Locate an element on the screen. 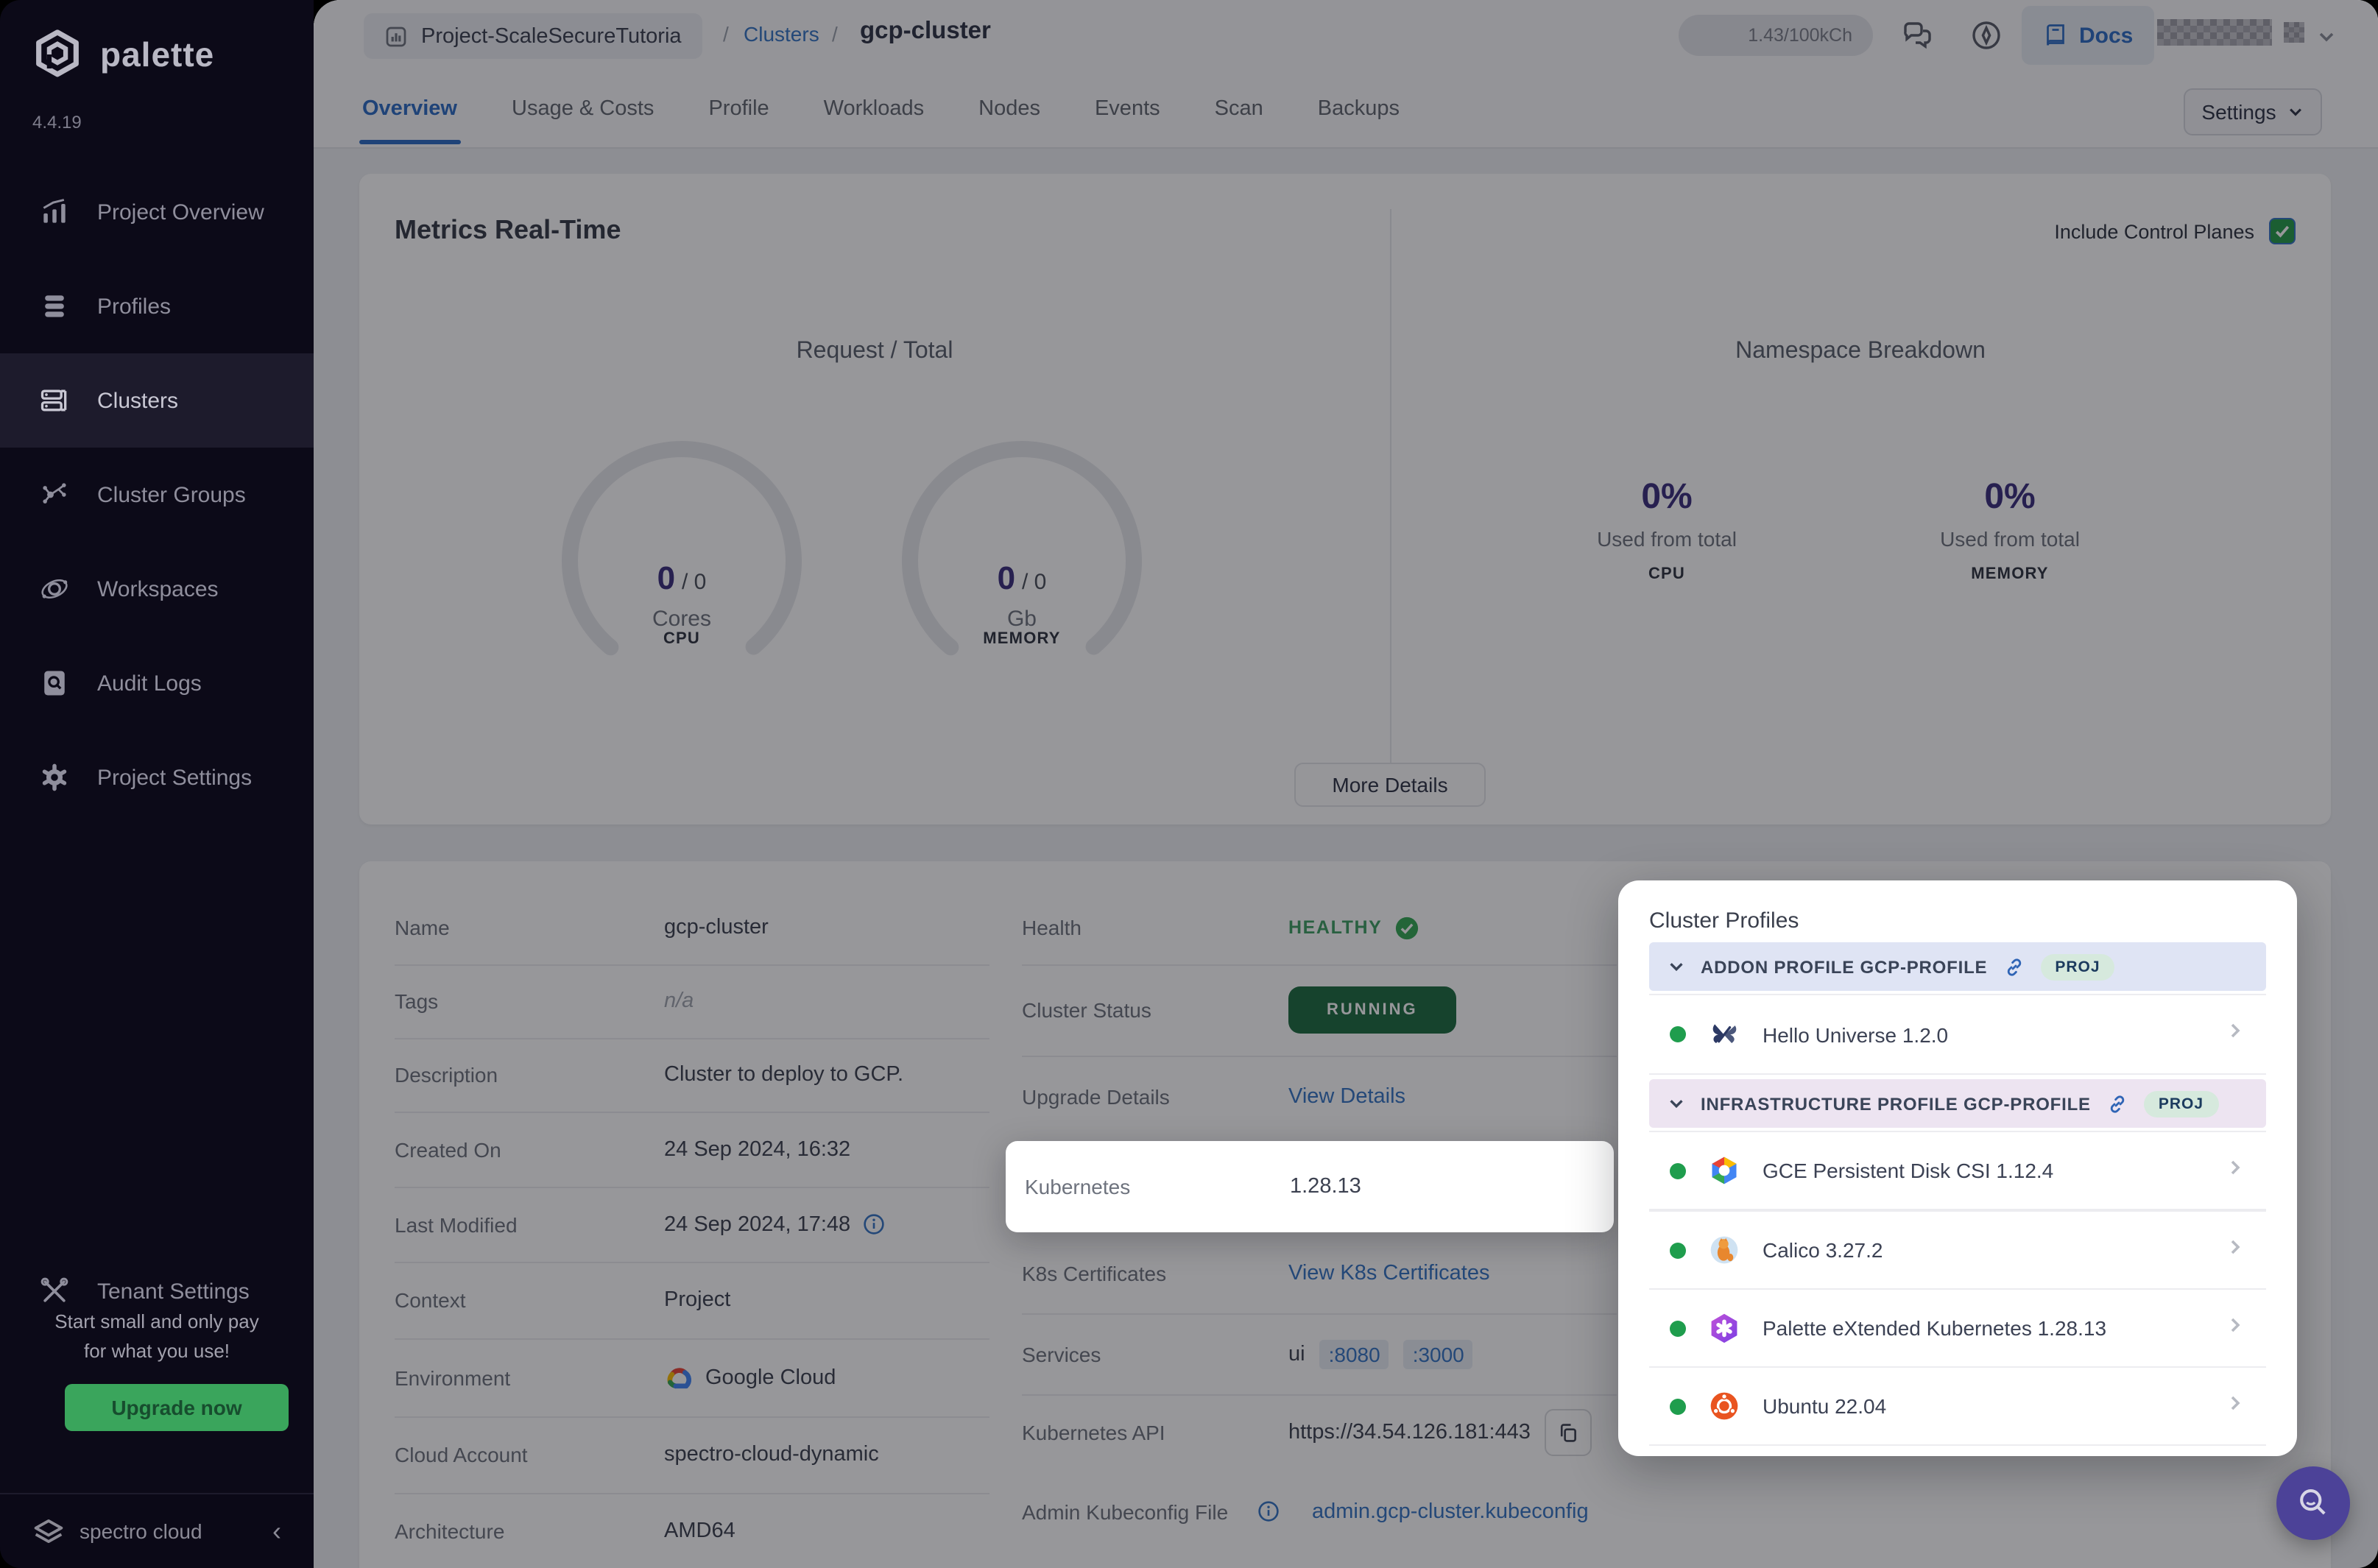 The image size is (2378, 1568). profile-item-hello-universe: Hello Universe 1.2.0 is located at coordinates (1957, 1034).